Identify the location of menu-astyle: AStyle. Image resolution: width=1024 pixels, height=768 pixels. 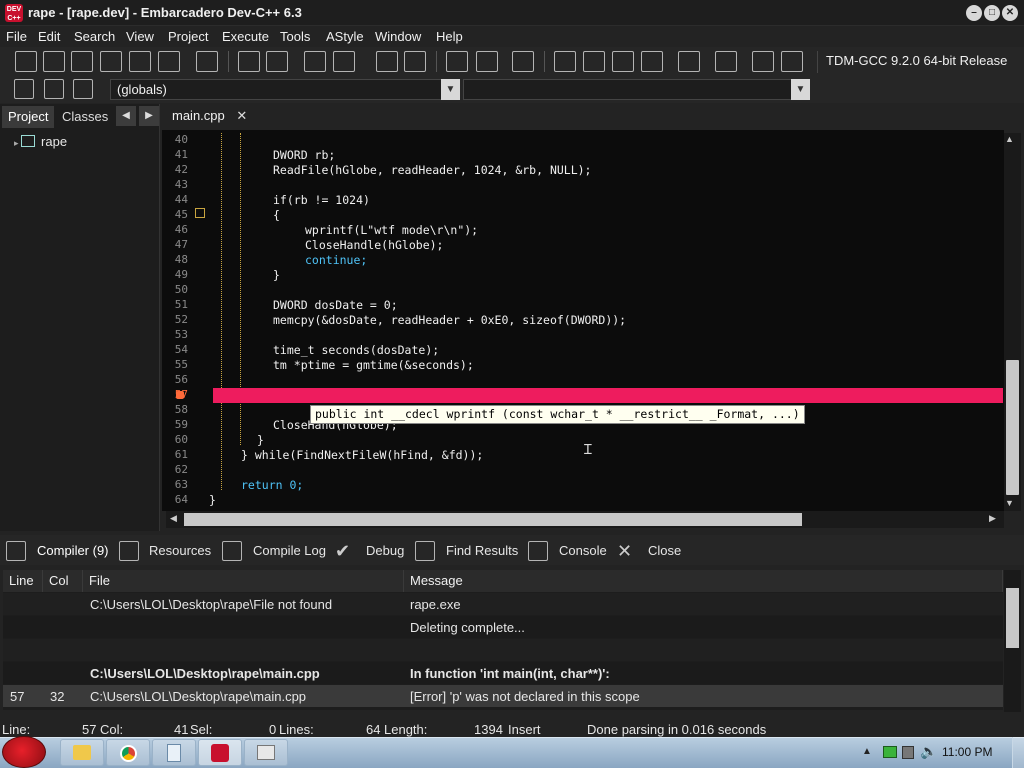
(345, 36).